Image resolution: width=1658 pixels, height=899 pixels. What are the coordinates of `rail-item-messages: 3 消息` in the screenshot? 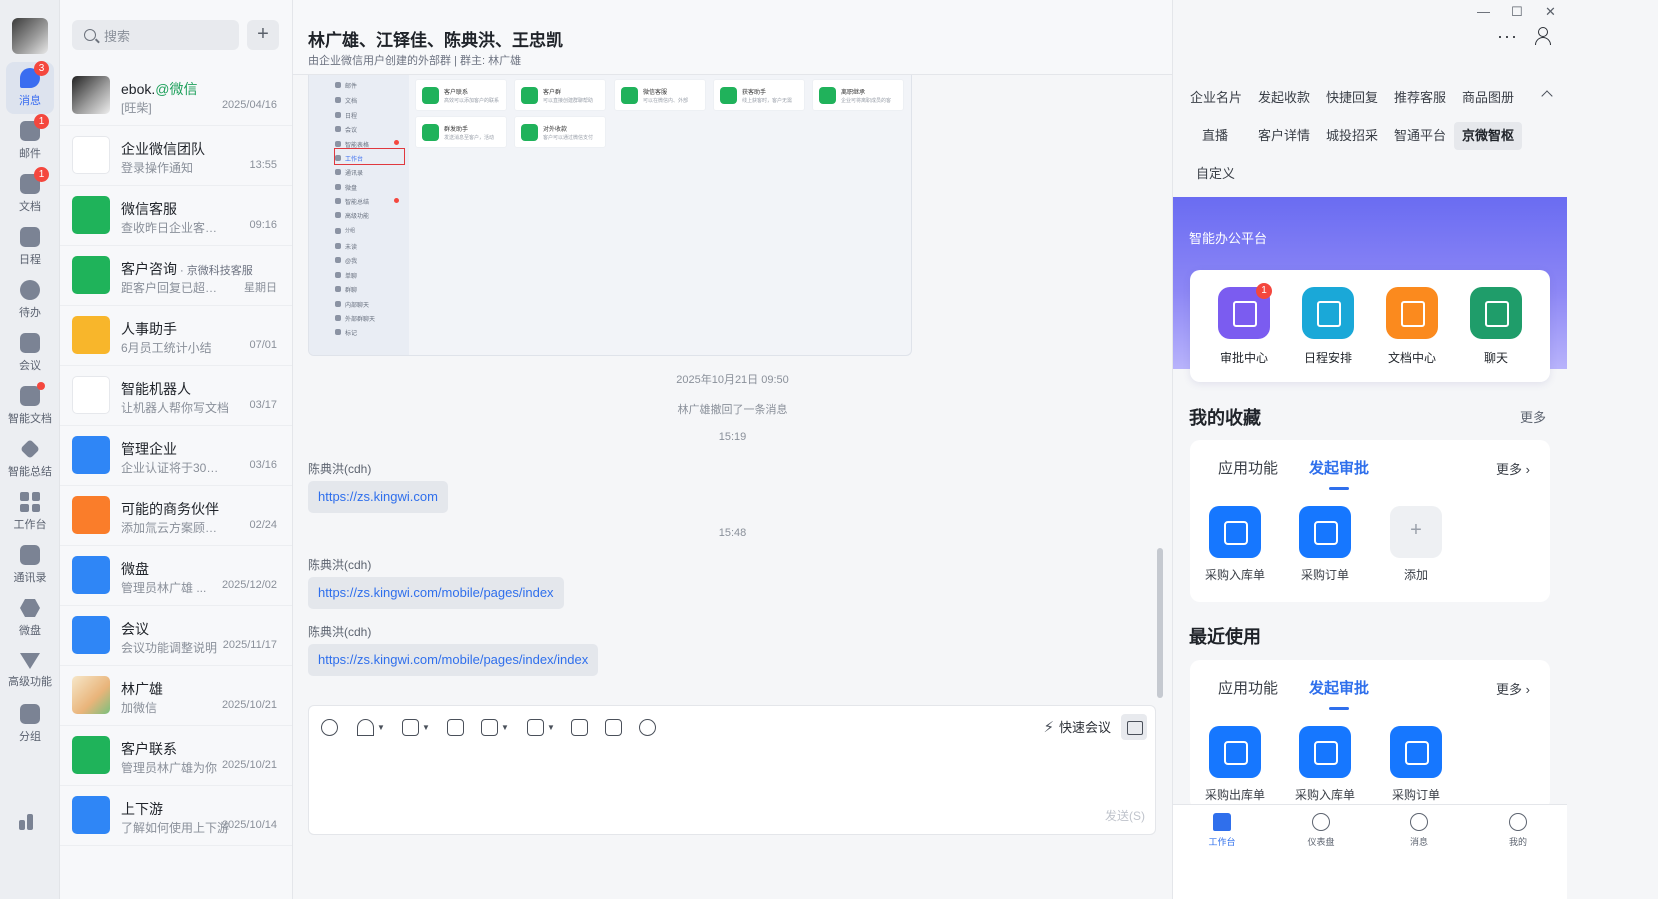 It's located at (30, 87).